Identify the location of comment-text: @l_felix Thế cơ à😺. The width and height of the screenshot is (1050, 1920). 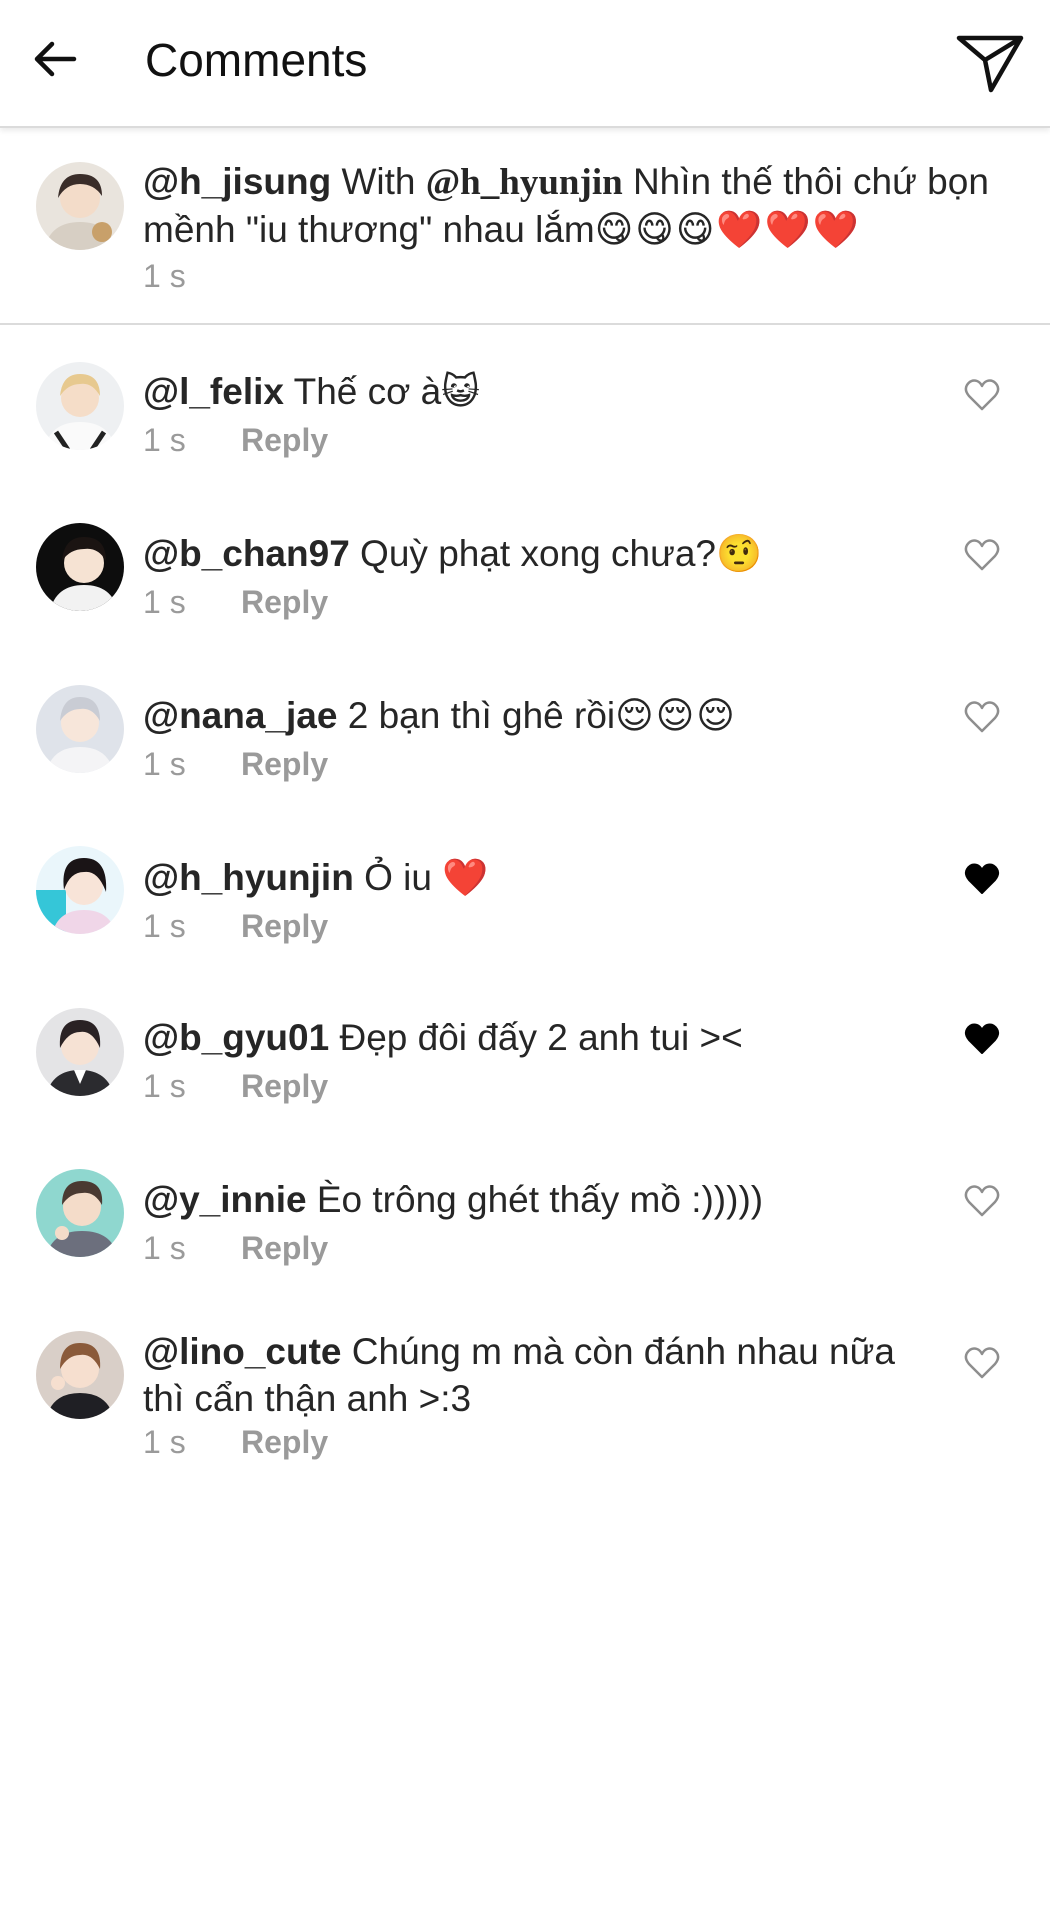
(578, 391).